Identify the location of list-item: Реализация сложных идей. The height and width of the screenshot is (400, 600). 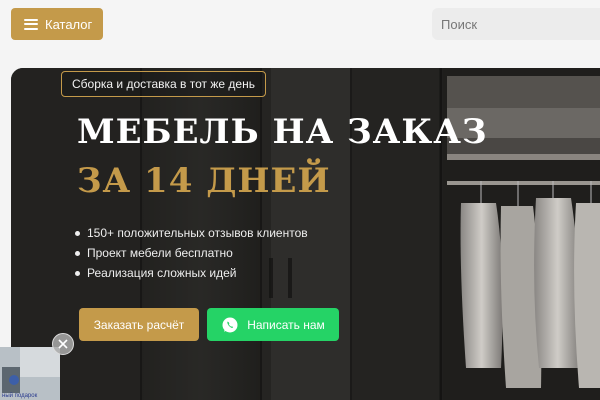
(191, 273).